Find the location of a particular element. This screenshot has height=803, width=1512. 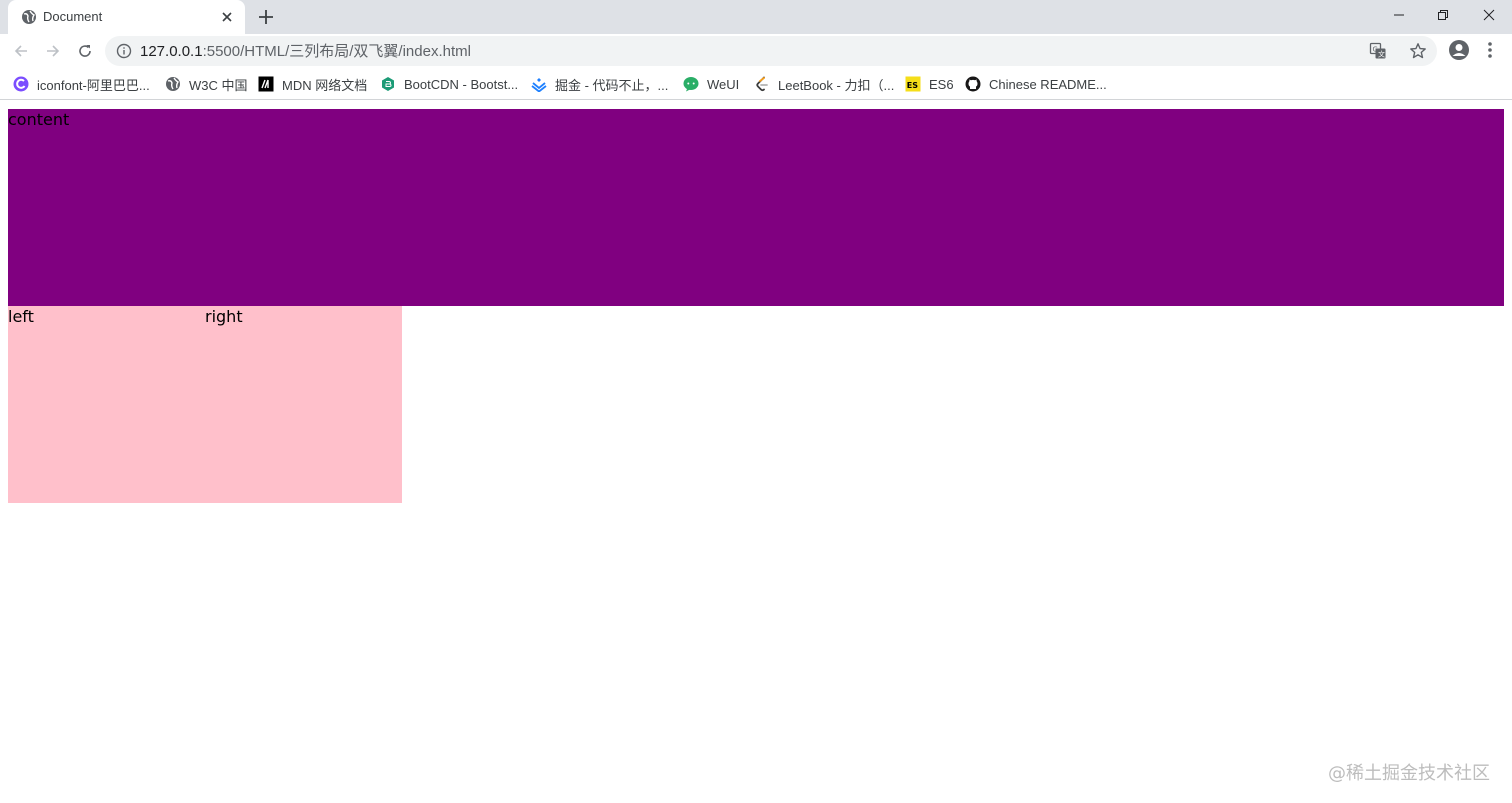

right-label: right is located at coordinates (224, 316).